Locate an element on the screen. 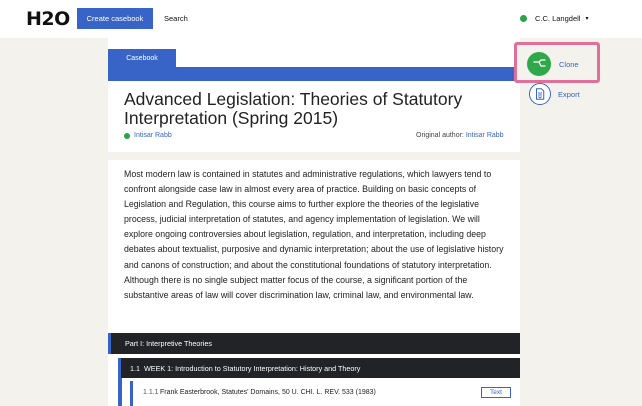  export-label: Export is located at coordinates (569, 94).